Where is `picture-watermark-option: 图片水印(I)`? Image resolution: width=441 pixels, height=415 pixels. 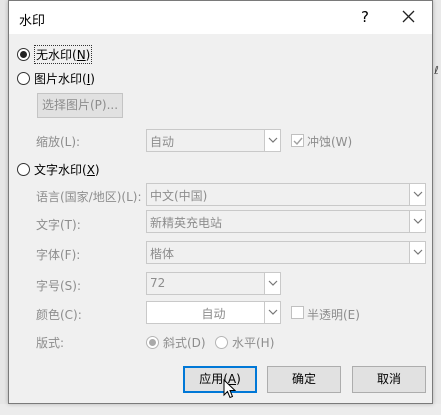
picture-watermark-option: 图片水印(I) is located at coordinates (56, 78).